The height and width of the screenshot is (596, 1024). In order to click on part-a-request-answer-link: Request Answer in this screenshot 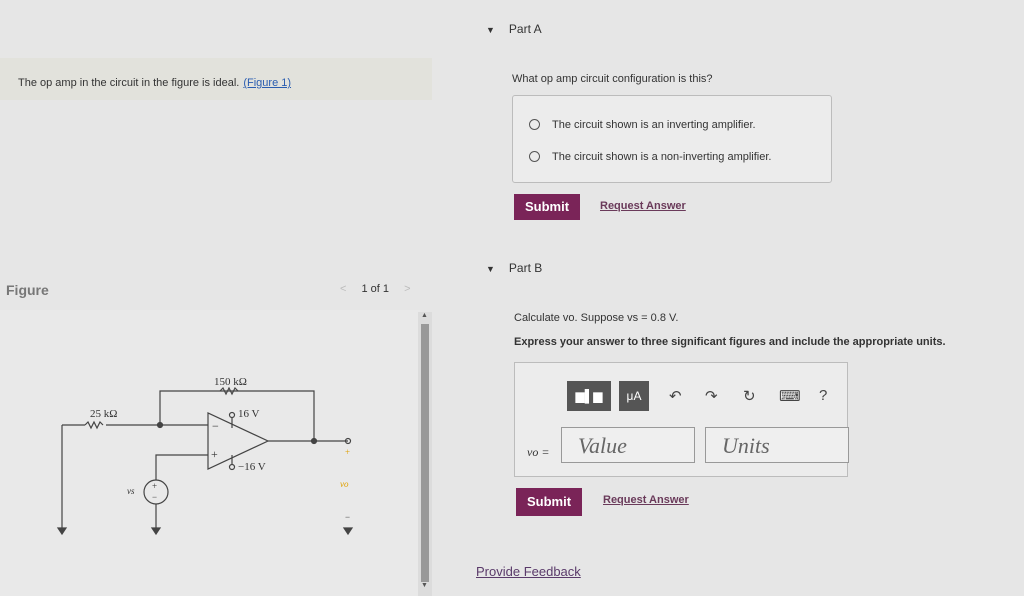, I will do `click(643, 206)`.